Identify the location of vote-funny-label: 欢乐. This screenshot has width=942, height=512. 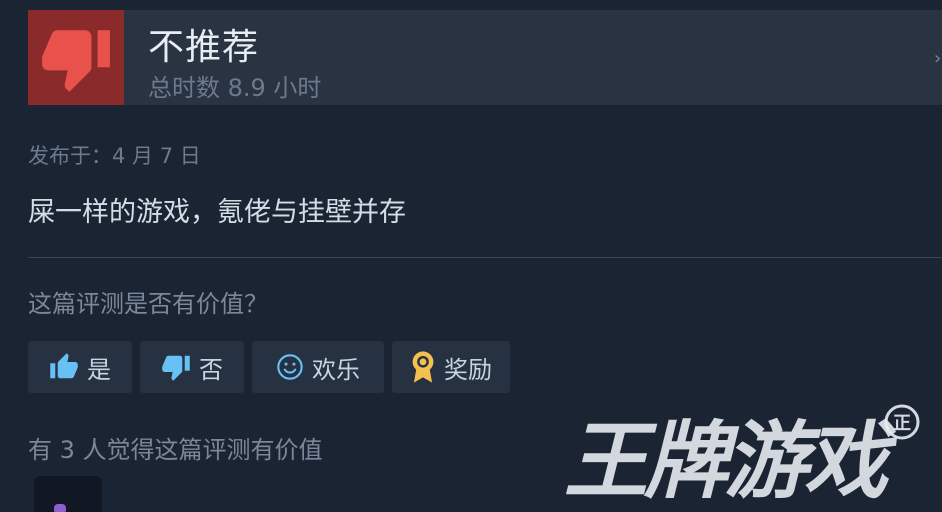
(336, 369).